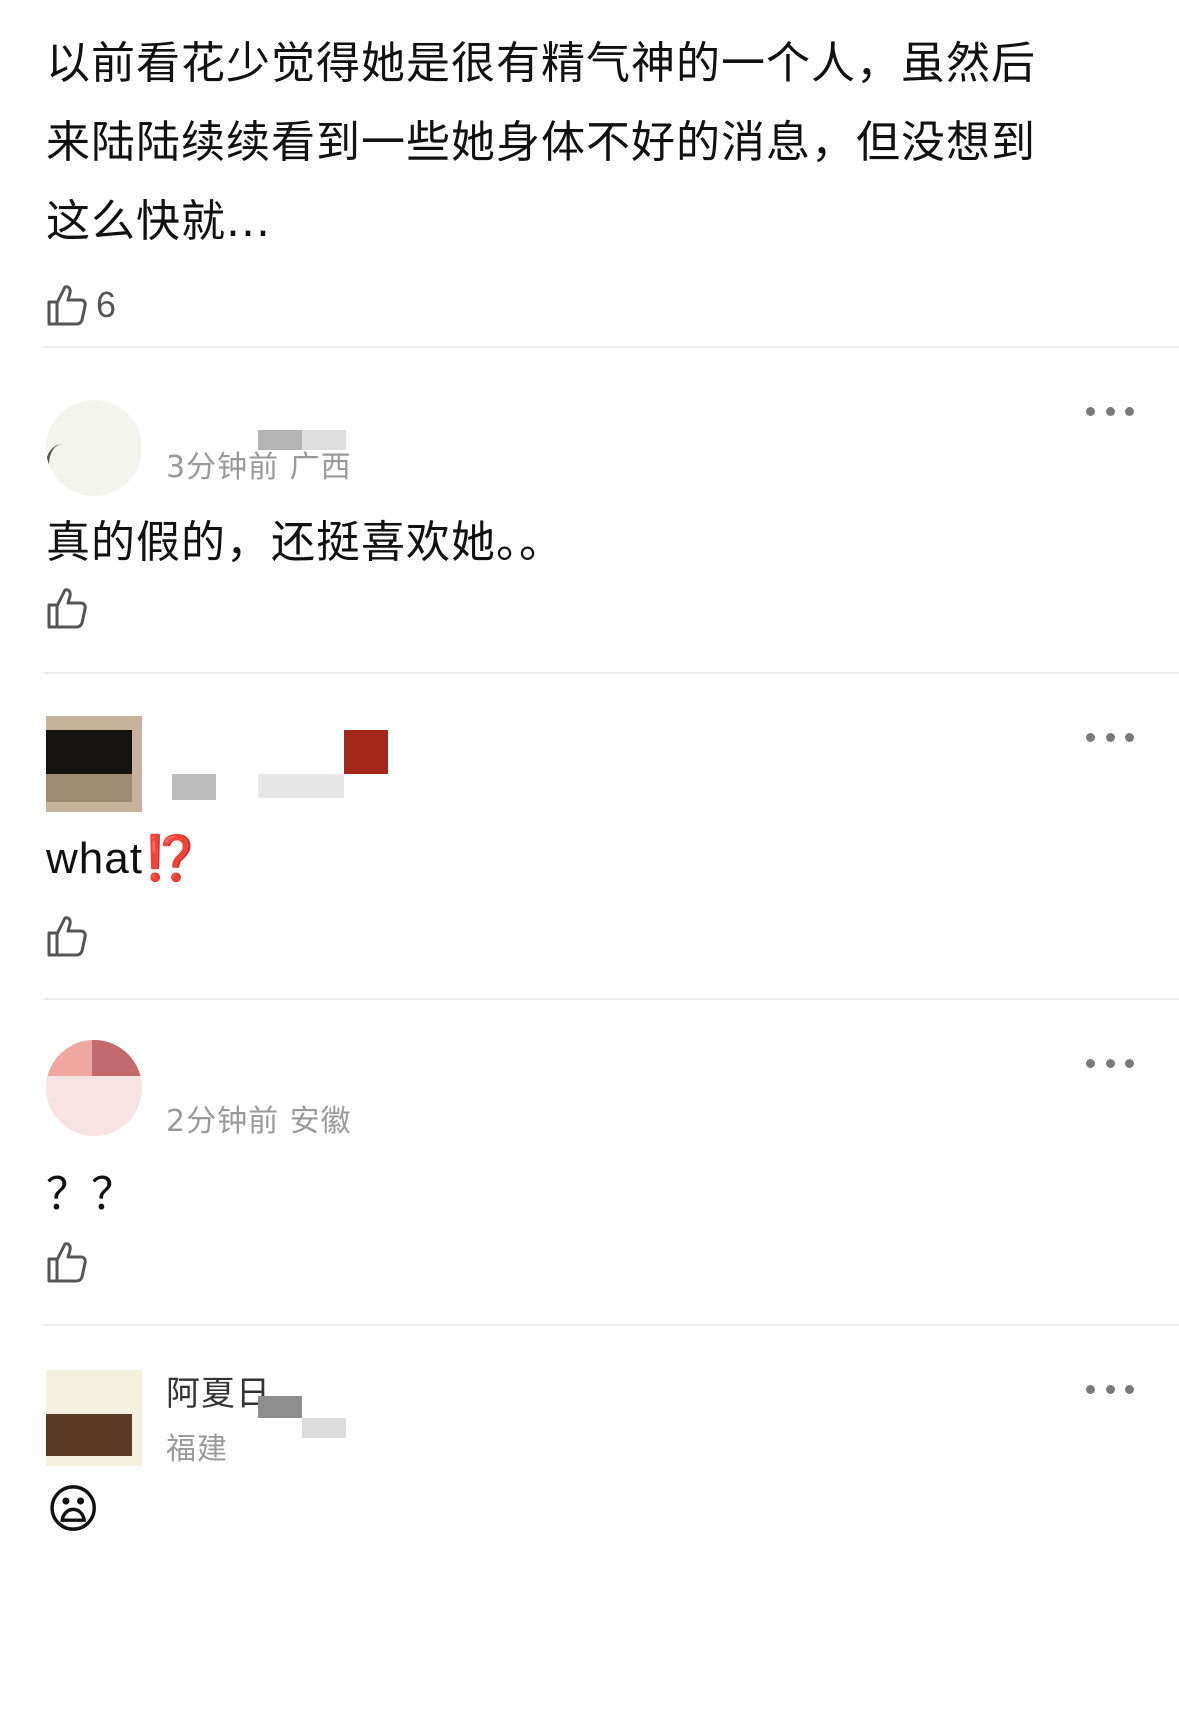 This screenshot has width=1179, height=1714. I want to click on comment-meta: 3分钟前 广西, so click(259, 467).